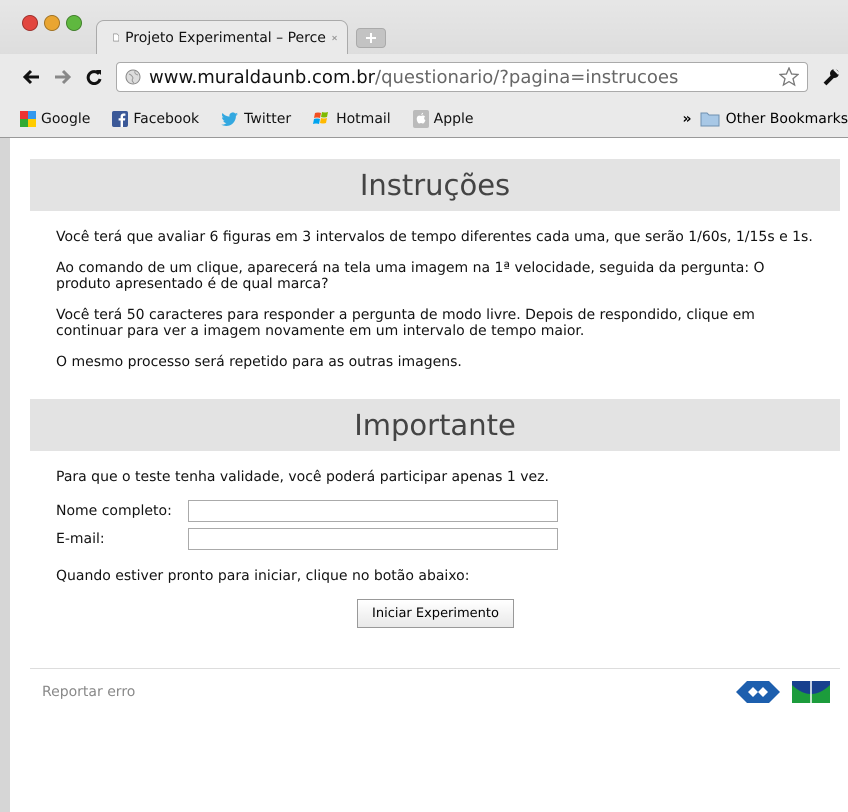  What do you see at coordinates (687, 118) in the screenshot?
I see `bookmarks-overflow-button: »` at bounding box center [687, 118].